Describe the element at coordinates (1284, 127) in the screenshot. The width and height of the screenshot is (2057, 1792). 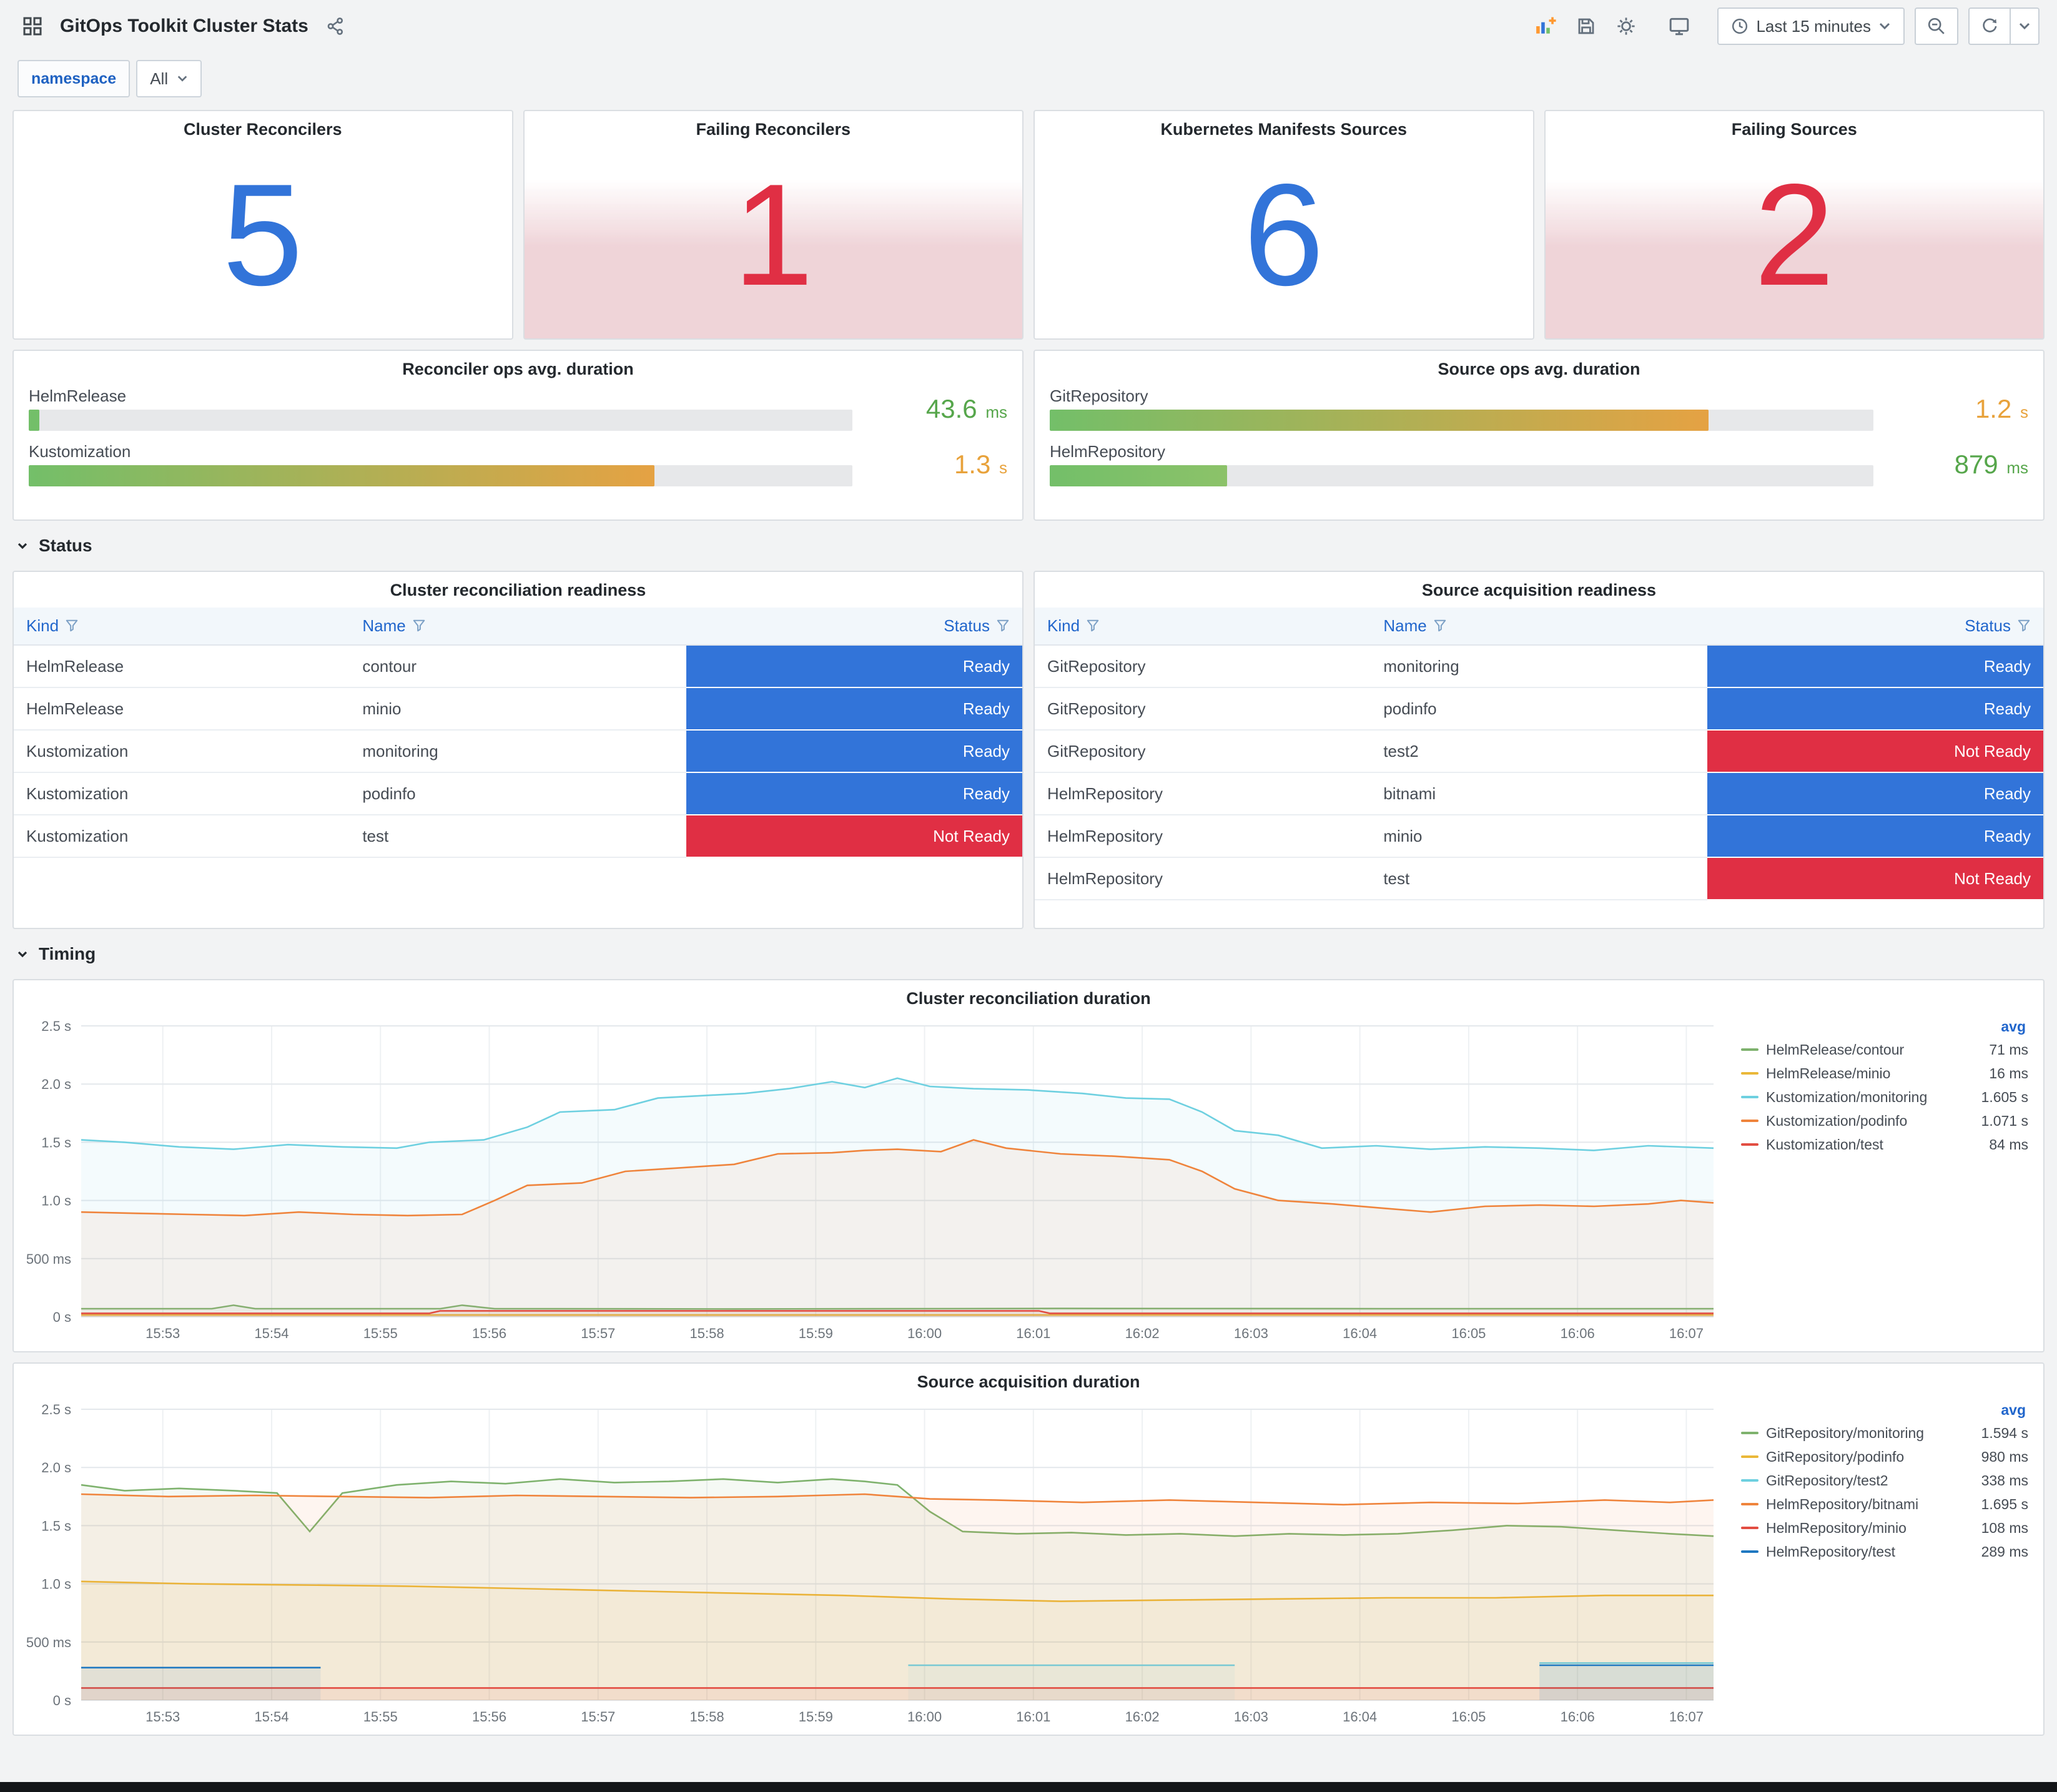
I see `panel-title: Kubernetes Manifests Sources` at that location.